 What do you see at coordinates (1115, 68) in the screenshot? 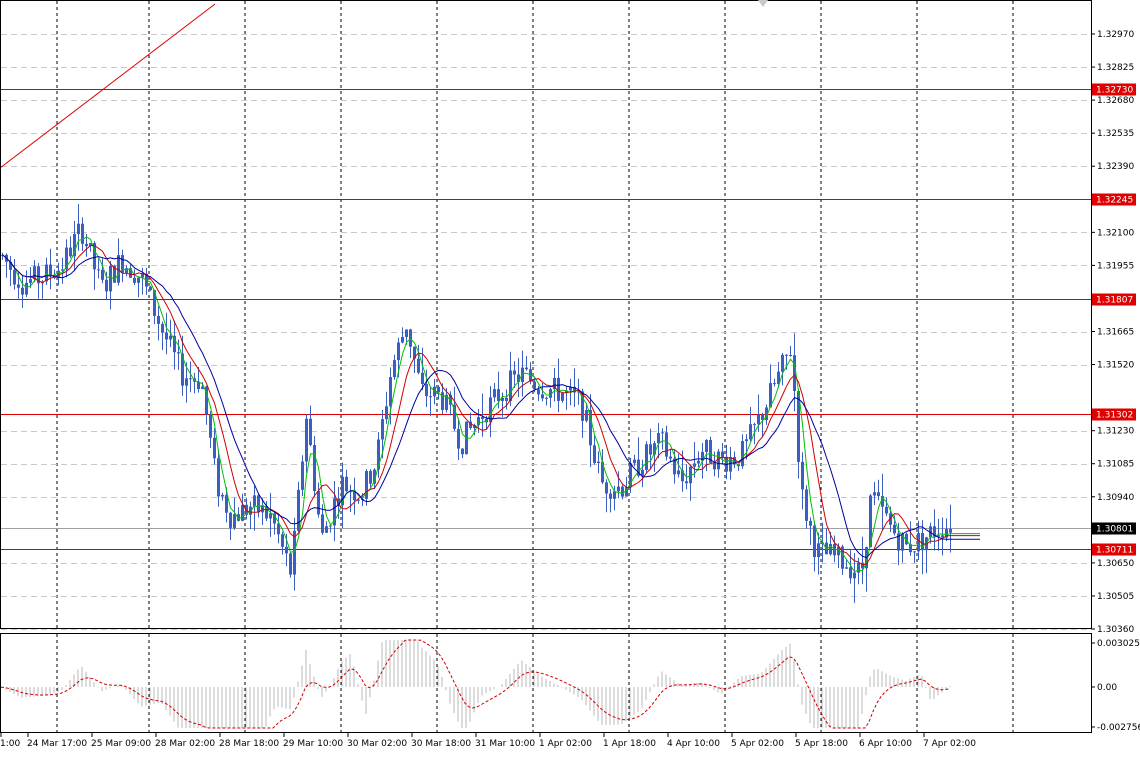
I see `price-label: 1.32825` at bounding box center [1115, 68].